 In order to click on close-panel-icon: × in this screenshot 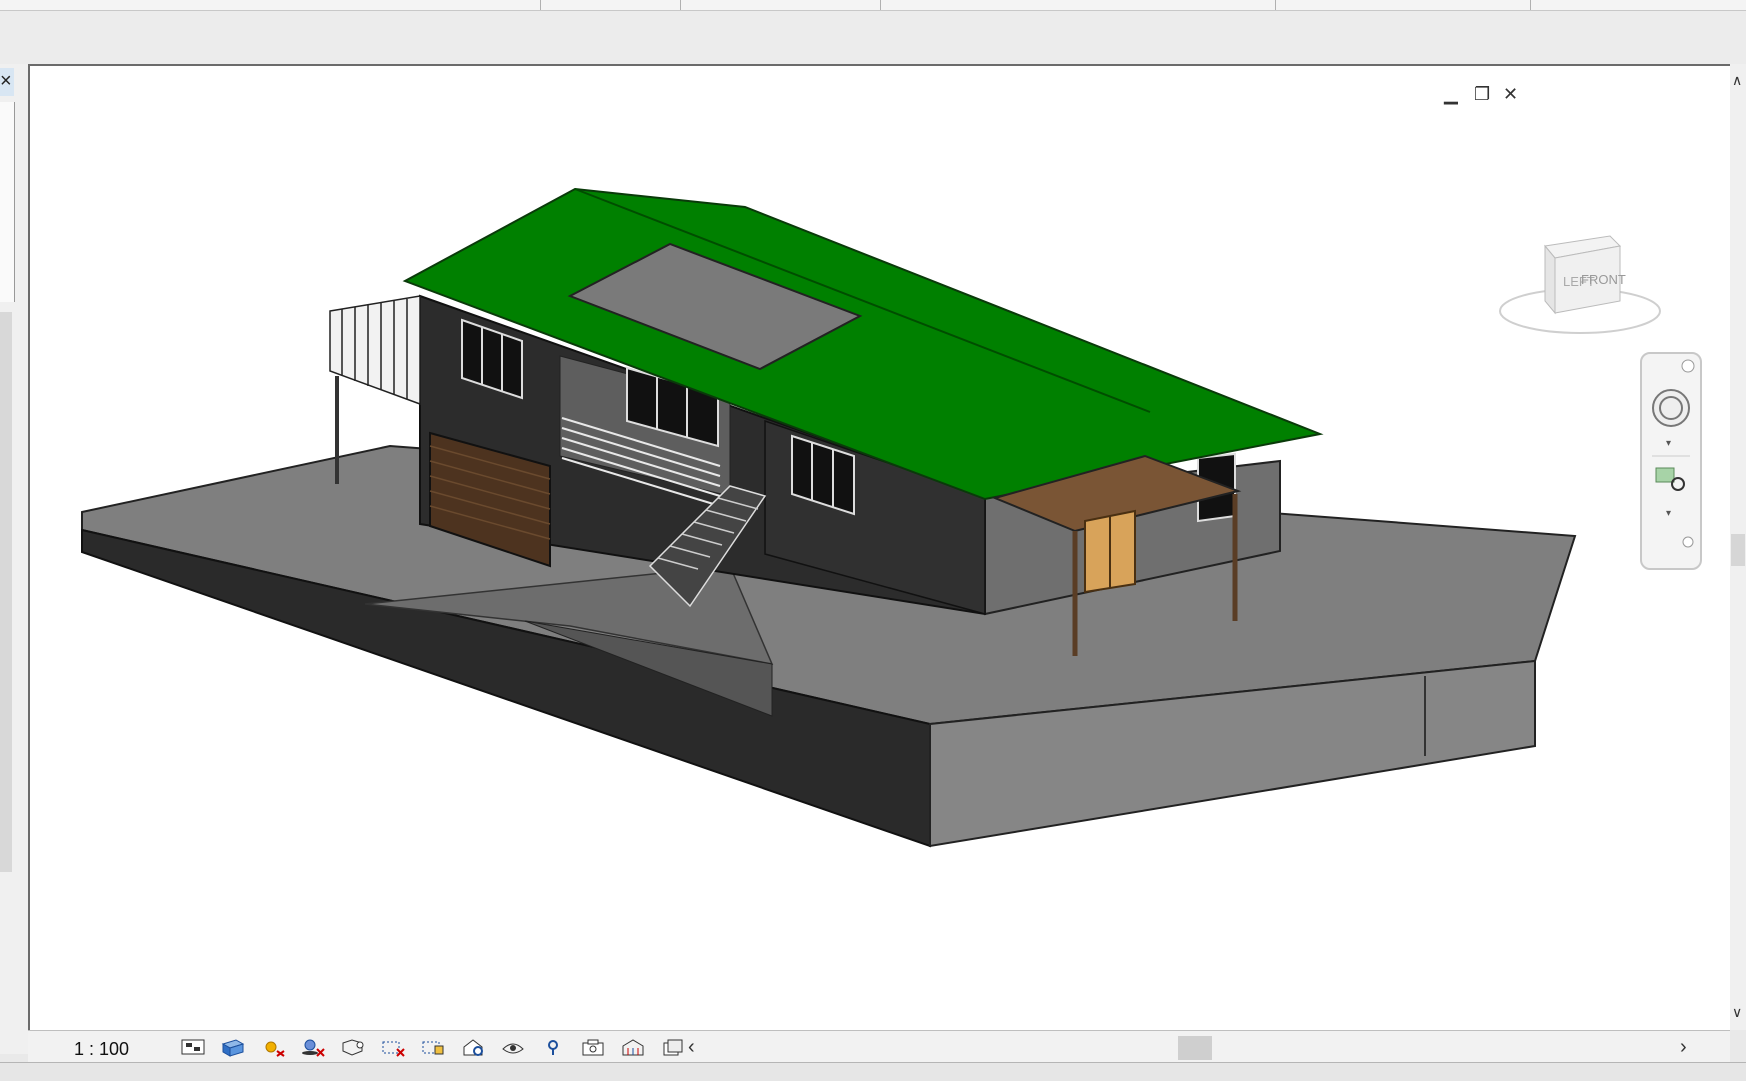, I will do `click(7, 82)`.